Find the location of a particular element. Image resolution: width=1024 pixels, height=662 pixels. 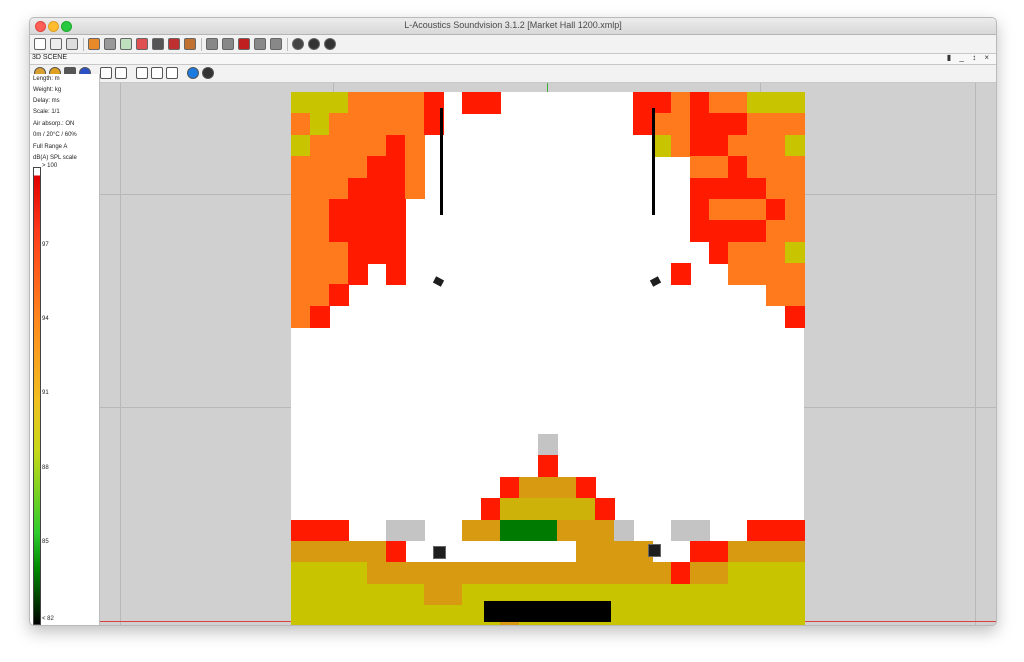

speaker-icon is located at coordinates (190, 44).